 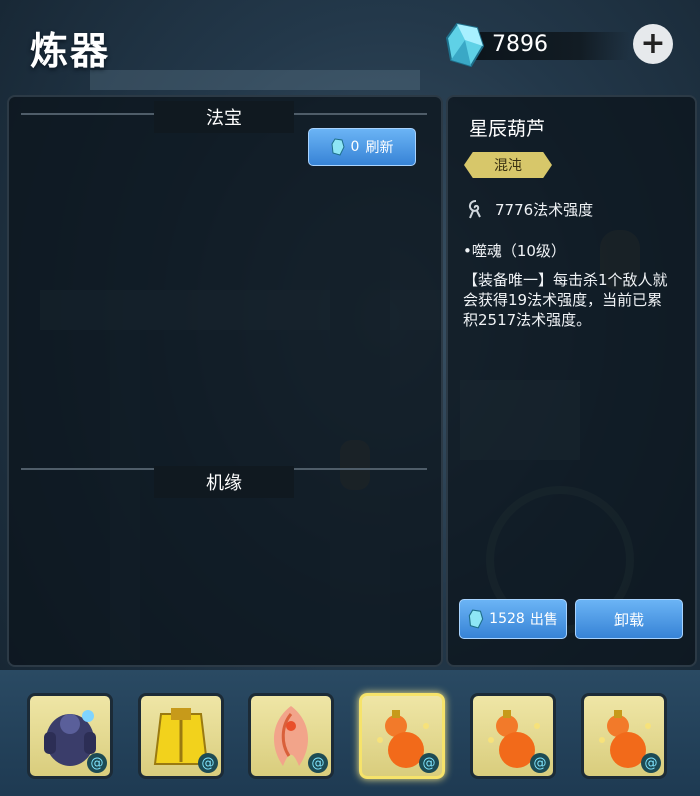 I want to click on add-currency-button: +, so click(x=653, y=44).